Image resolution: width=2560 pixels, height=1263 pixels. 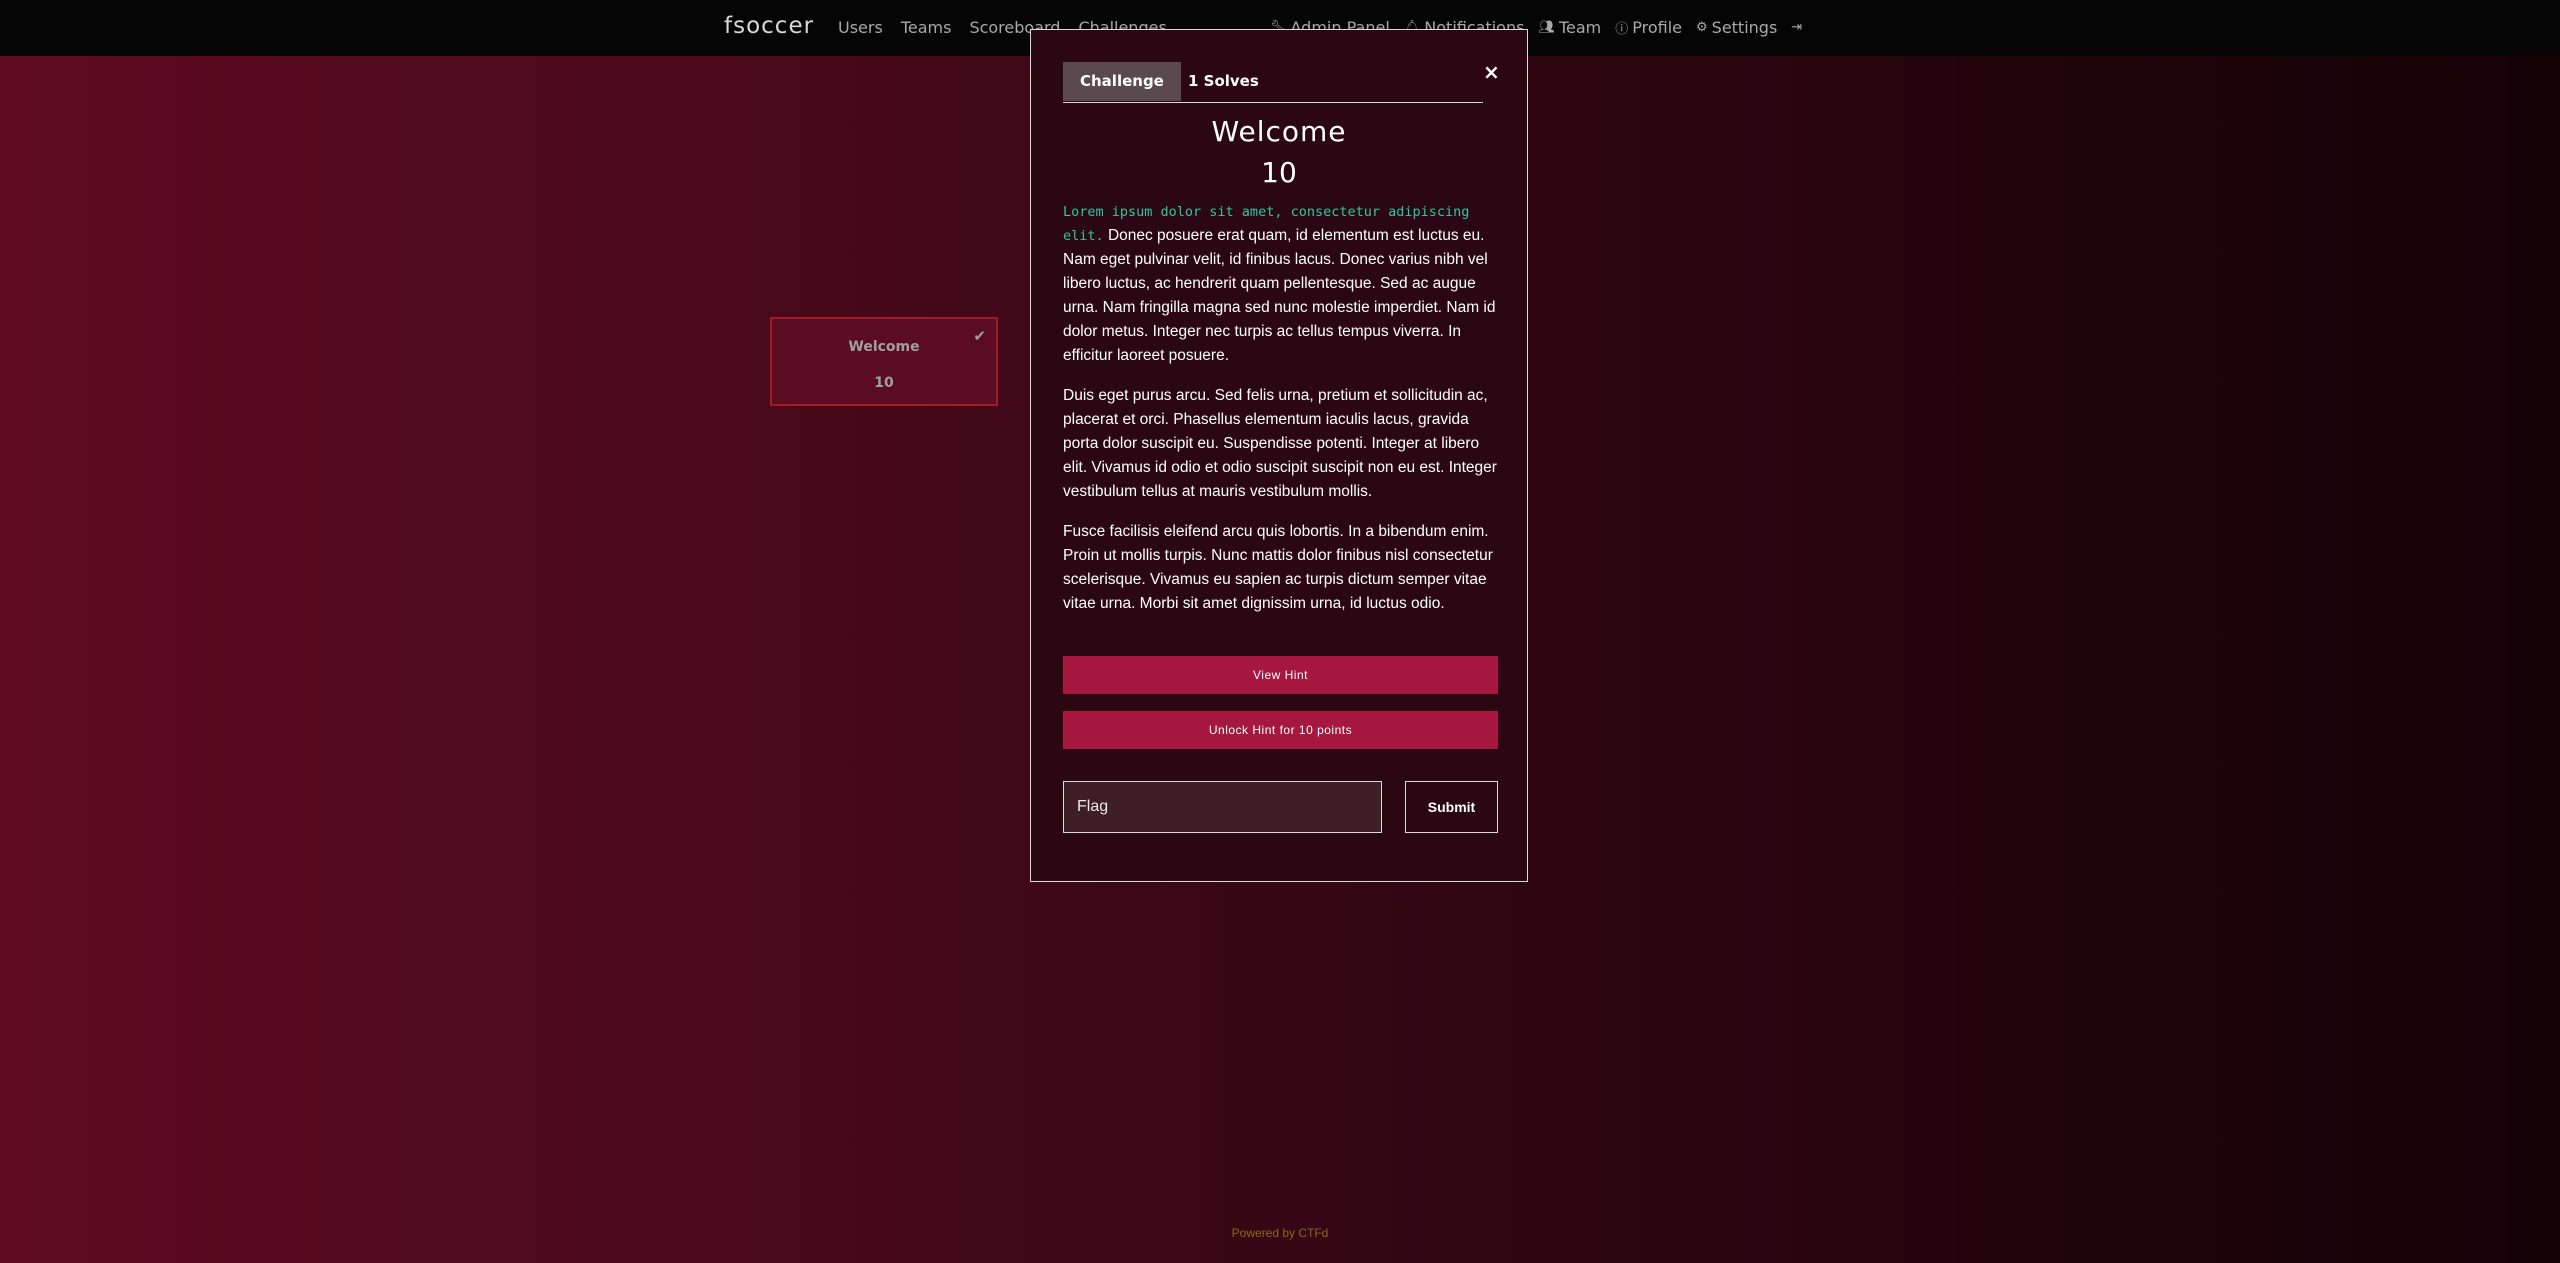 What do you see at coordinates (884, 347) in the screenshot?
I see `challenge-card-name: Welcome` at bounding box center [884, 347].